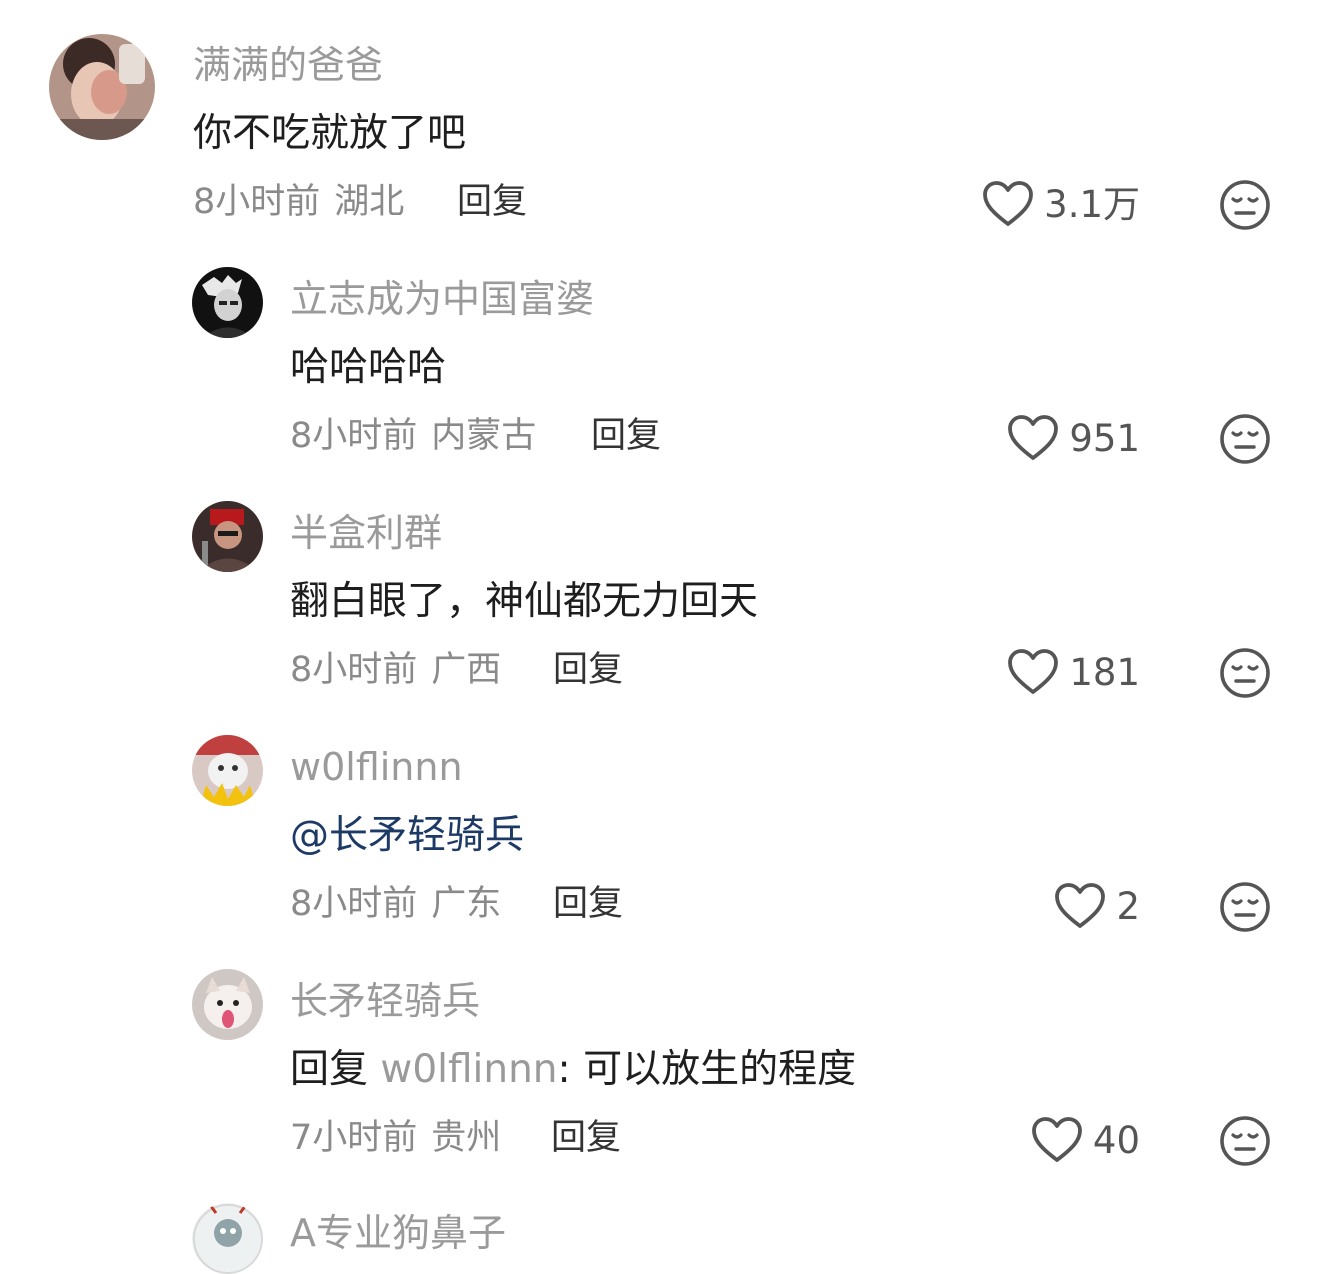  Describe the element at coordinates (398, 1233) in the screenshot. I see `comment-username: A专业狗鼻子` at that location.